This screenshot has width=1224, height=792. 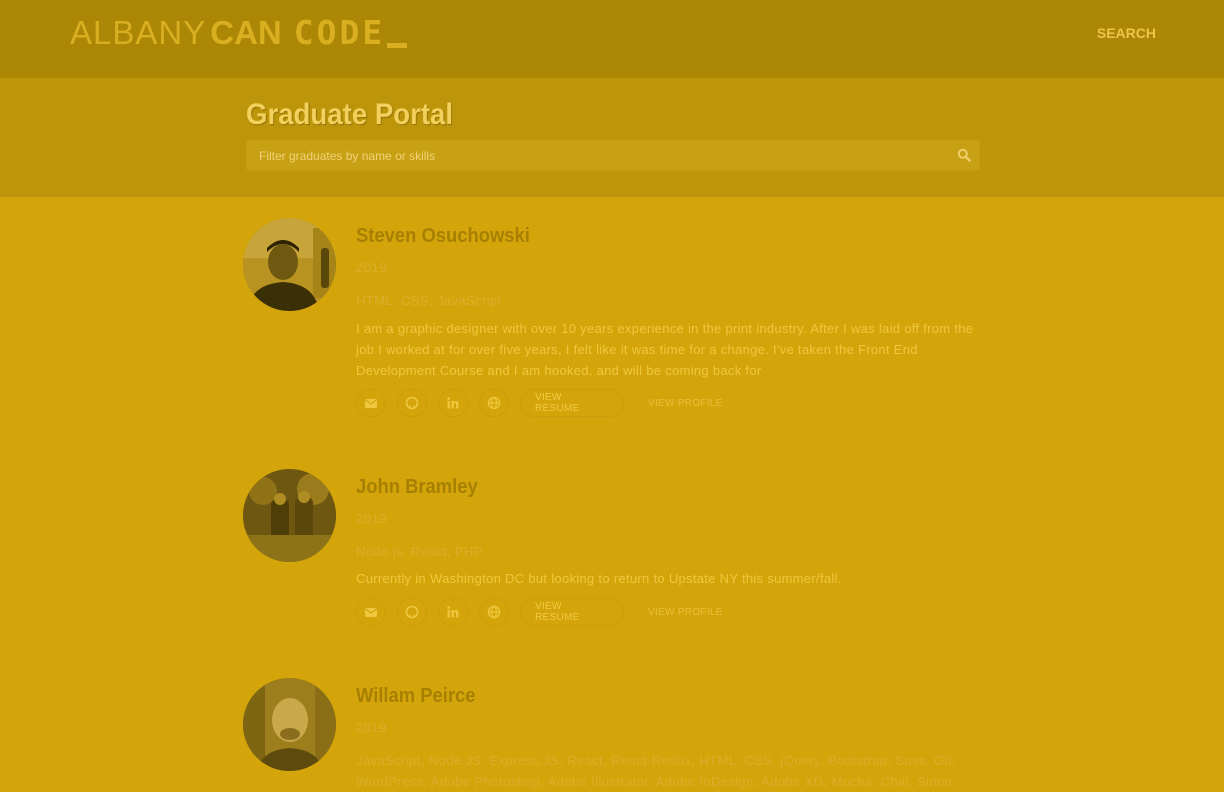 What do you see at coordinates (138, 32) in the screenshot?
I see `logo-text-albany: ALBANY` at bounding box center [138, 32].